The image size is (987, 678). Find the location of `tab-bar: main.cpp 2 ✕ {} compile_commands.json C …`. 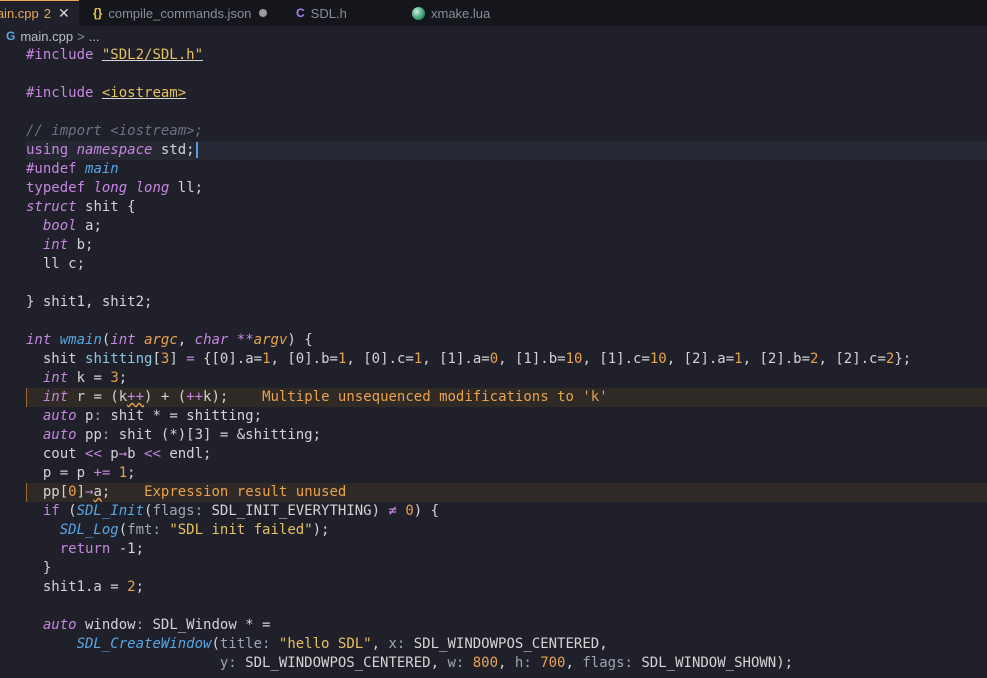

tab-bar: main.cpp 2 ✕ {} compile_commands.json C … is located at coordinates (493, 13).